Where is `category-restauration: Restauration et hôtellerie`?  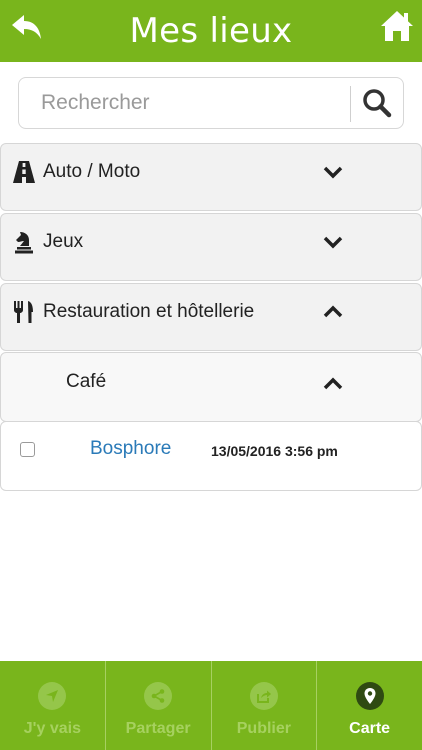 category-restauration: Restauration et hôtellerie is located at coordinates (211, 317).